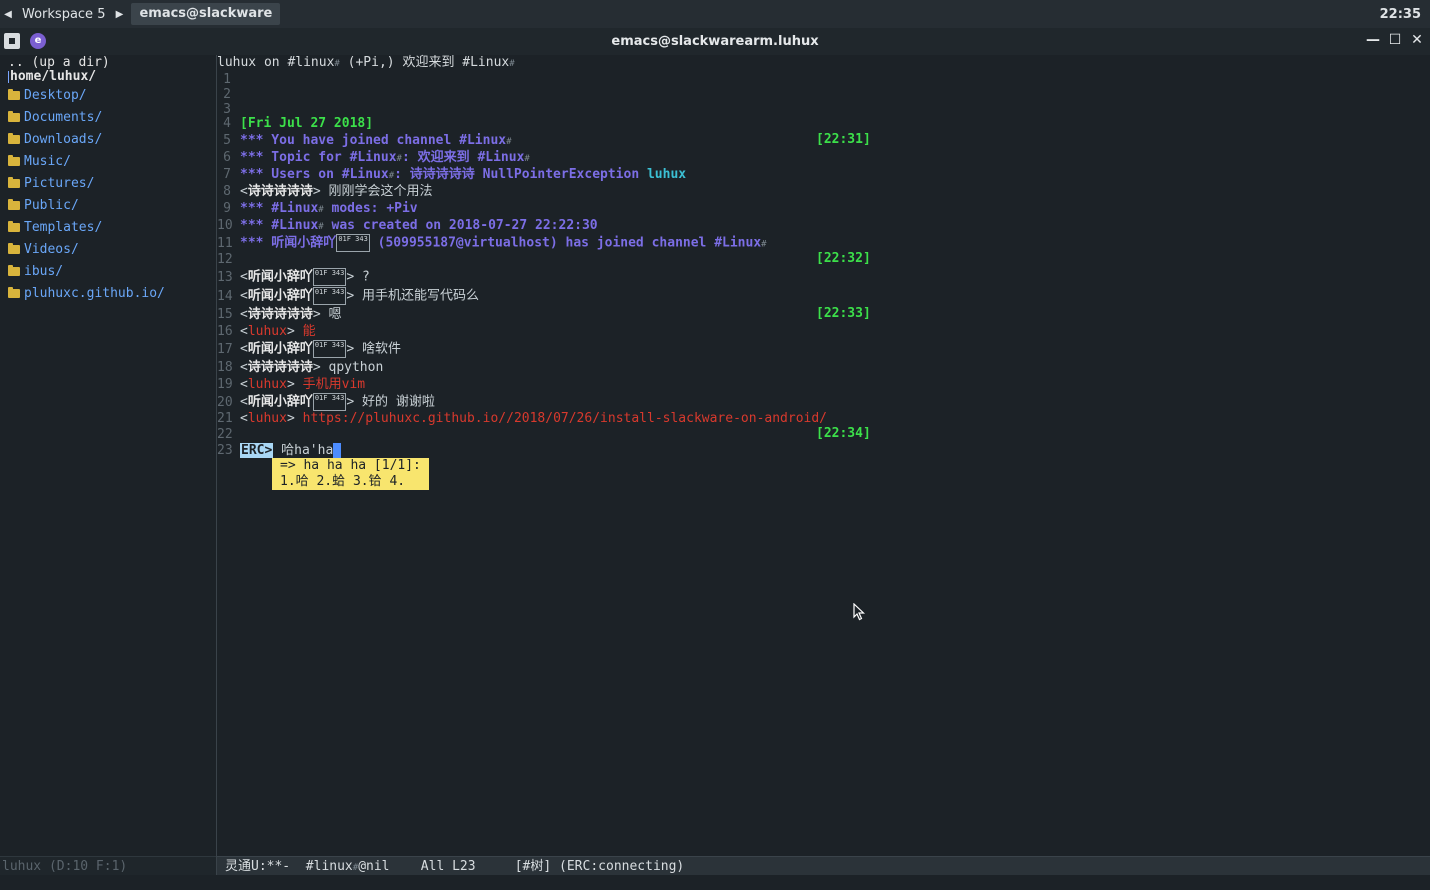 This screenshot has height=890, width=1430. Describe the element at coordinates (94, 293) in the screenshot. I see `dir-entry-label: pluhuxc.github.io/` at that location.